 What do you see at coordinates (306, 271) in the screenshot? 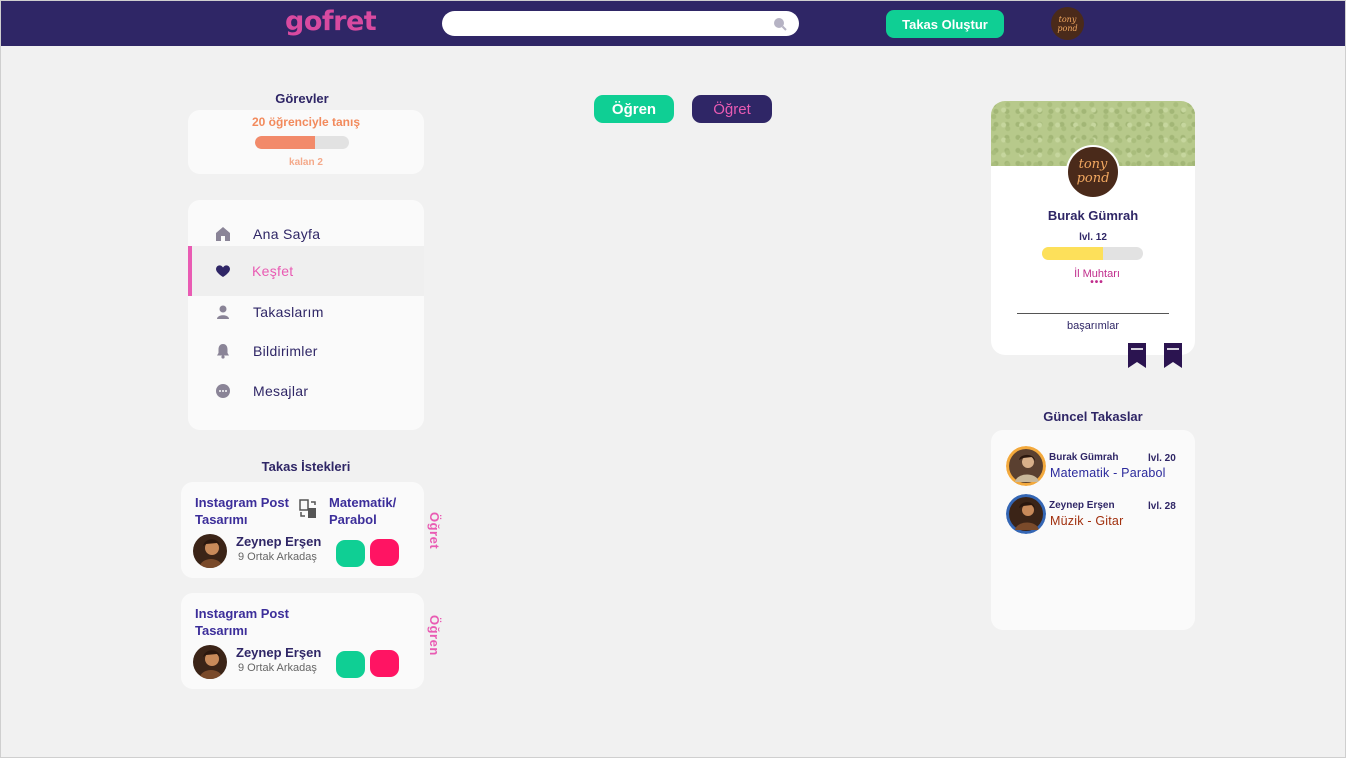
I see `nav-item-explore: Keşfet` at bounding box center [306, 271].